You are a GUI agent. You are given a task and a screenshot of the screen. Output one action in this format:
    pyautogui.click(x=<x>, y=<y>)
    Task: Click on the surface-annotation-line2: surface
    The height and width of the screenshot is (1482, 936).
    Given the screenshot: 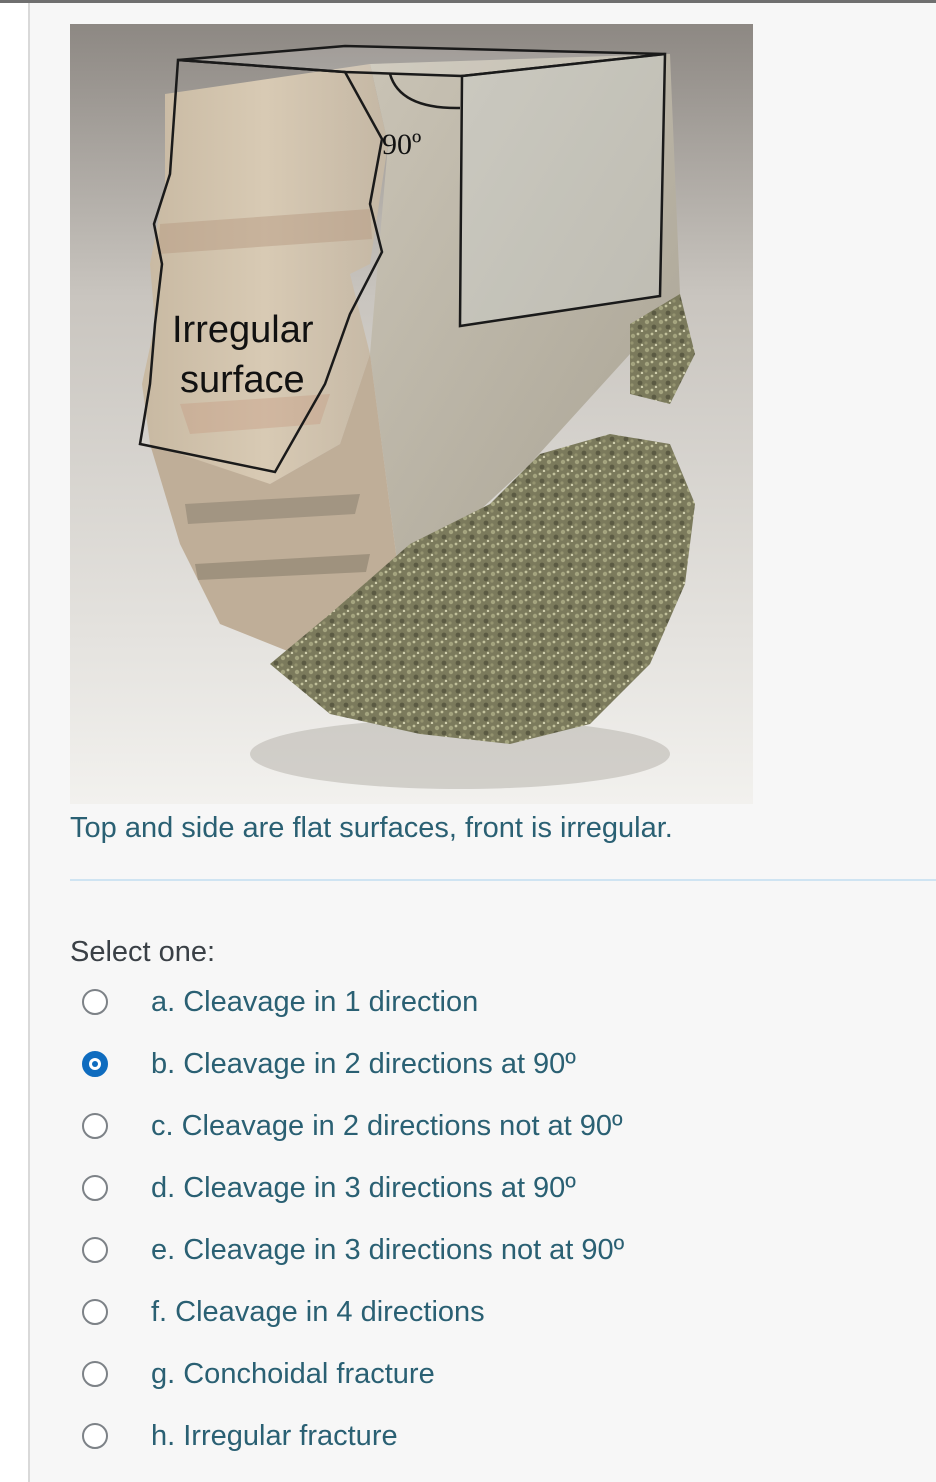 What is the action you would take?
    pyautogui.click(x=242, y=380)
    